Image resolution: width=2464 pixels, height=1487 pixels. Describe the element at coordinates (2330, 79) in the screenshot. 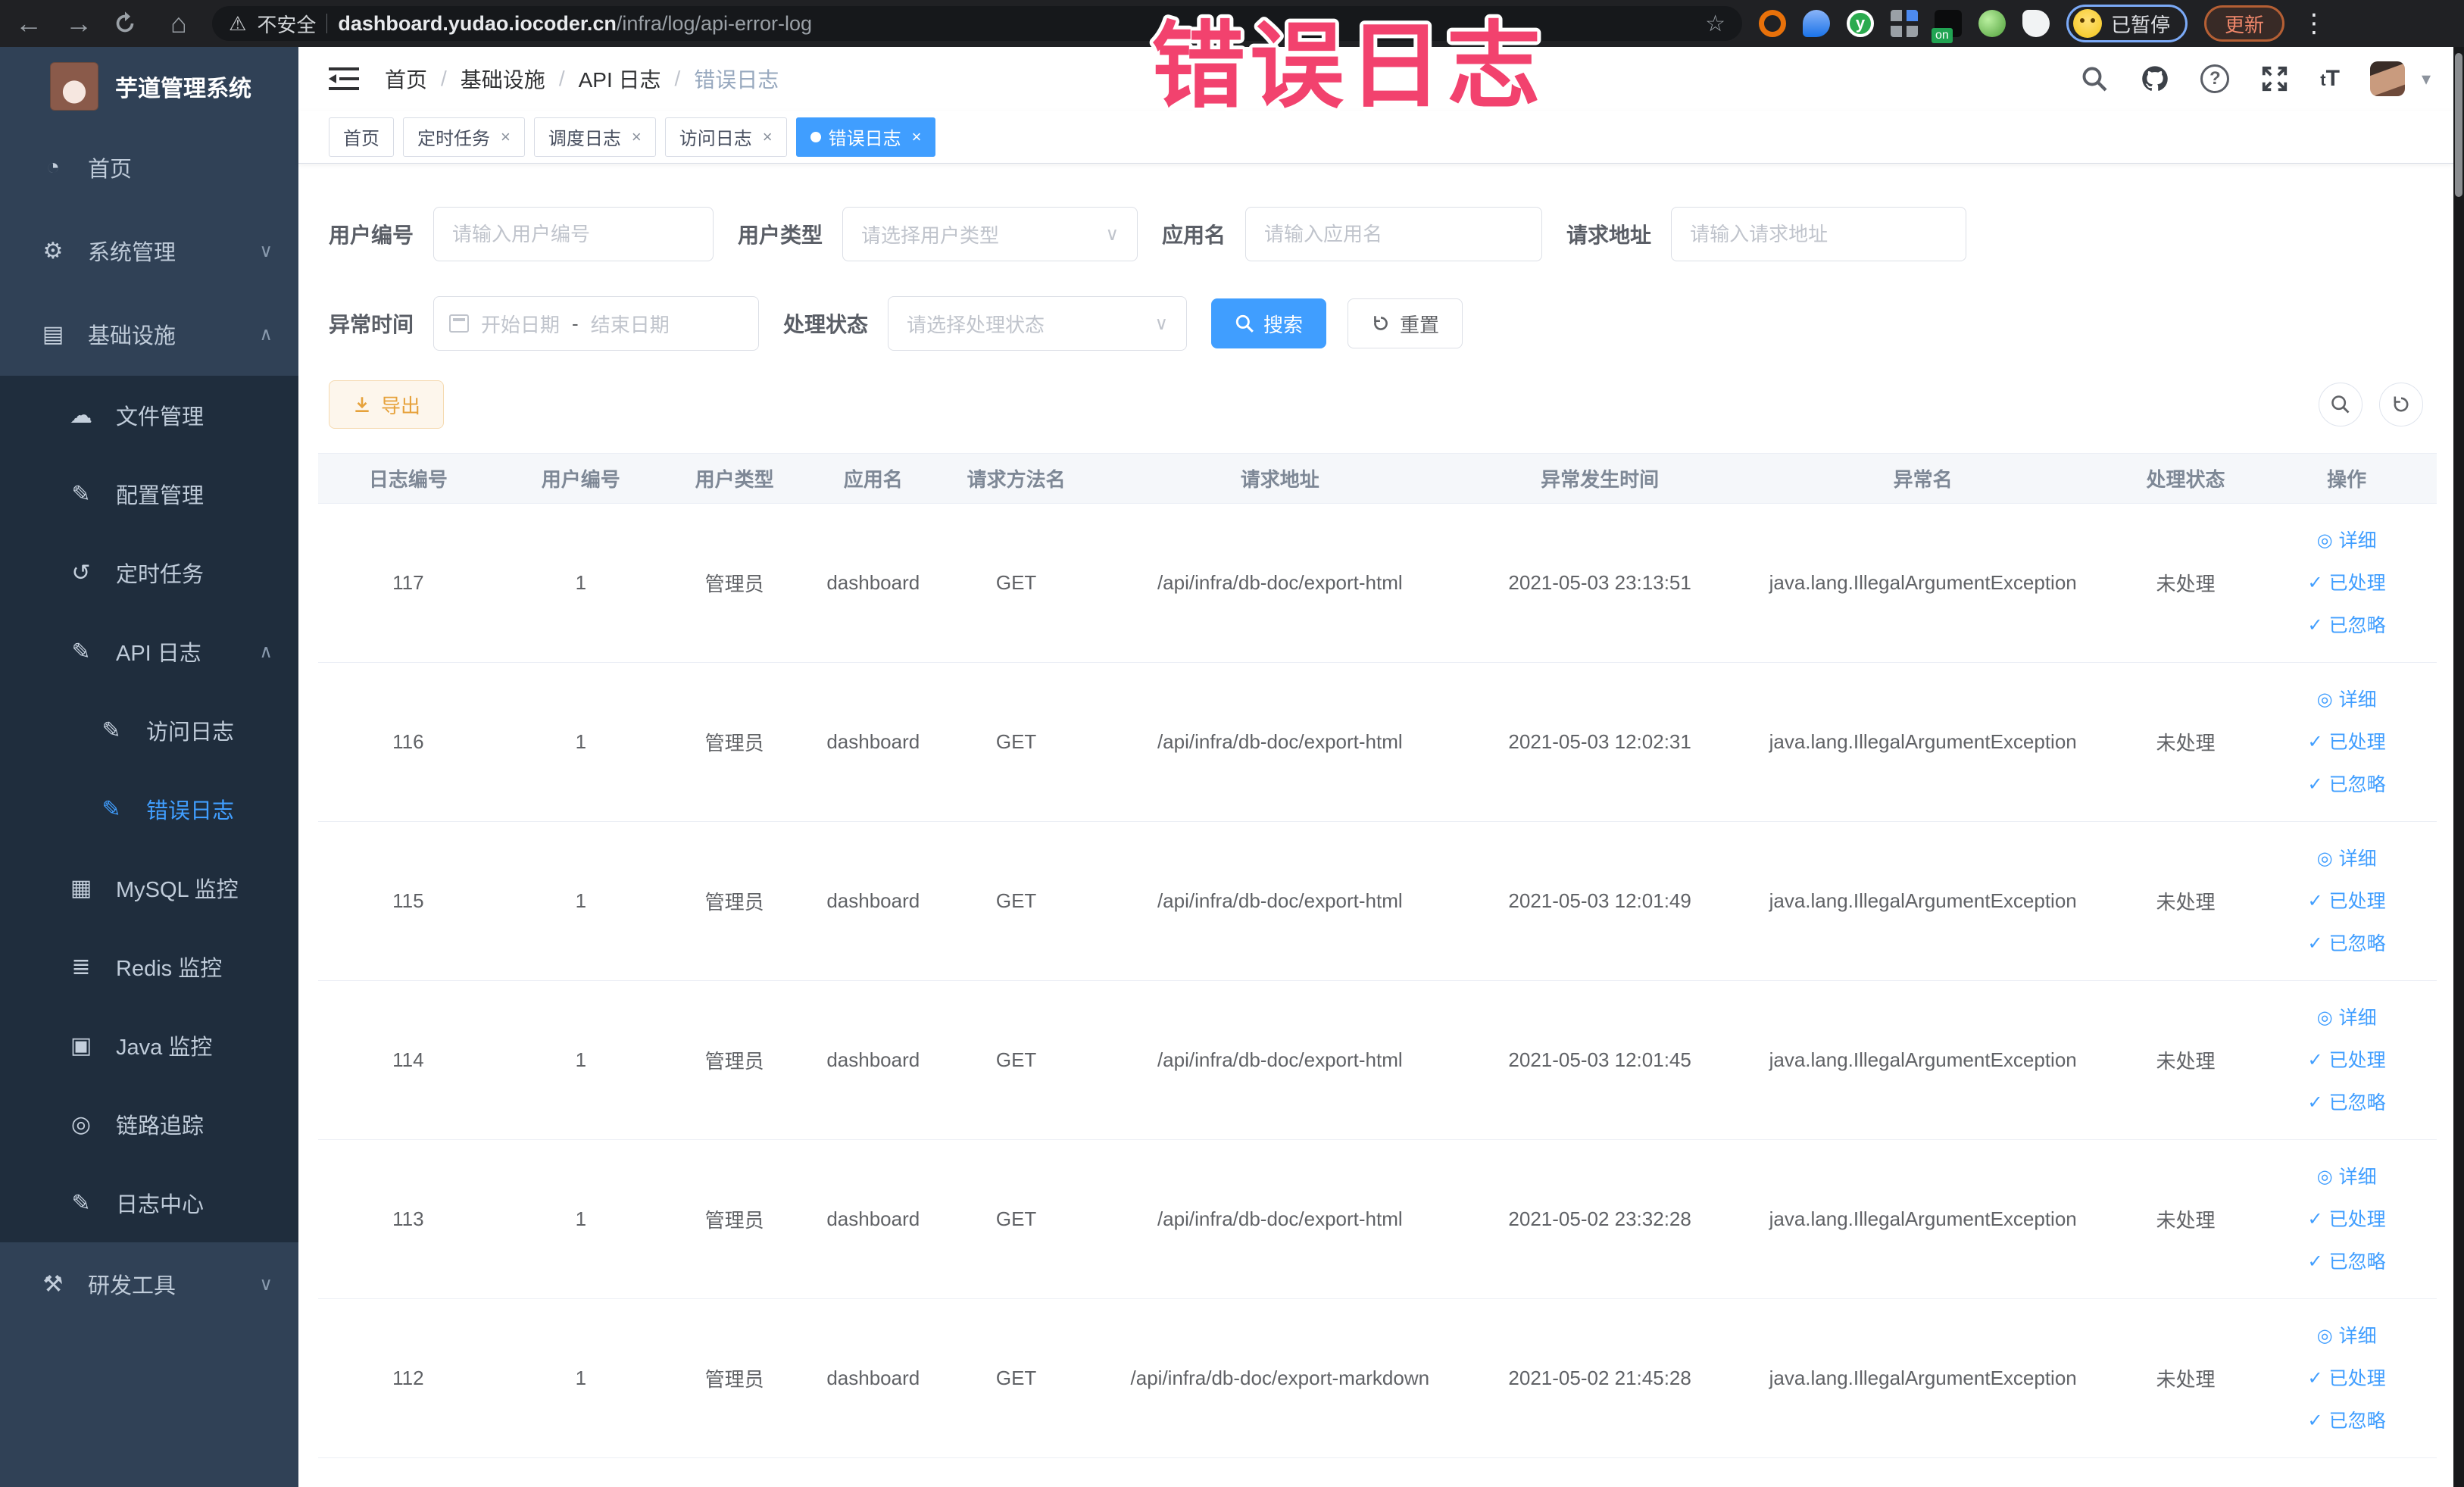

I see `font-size-icon: tT` at that location.